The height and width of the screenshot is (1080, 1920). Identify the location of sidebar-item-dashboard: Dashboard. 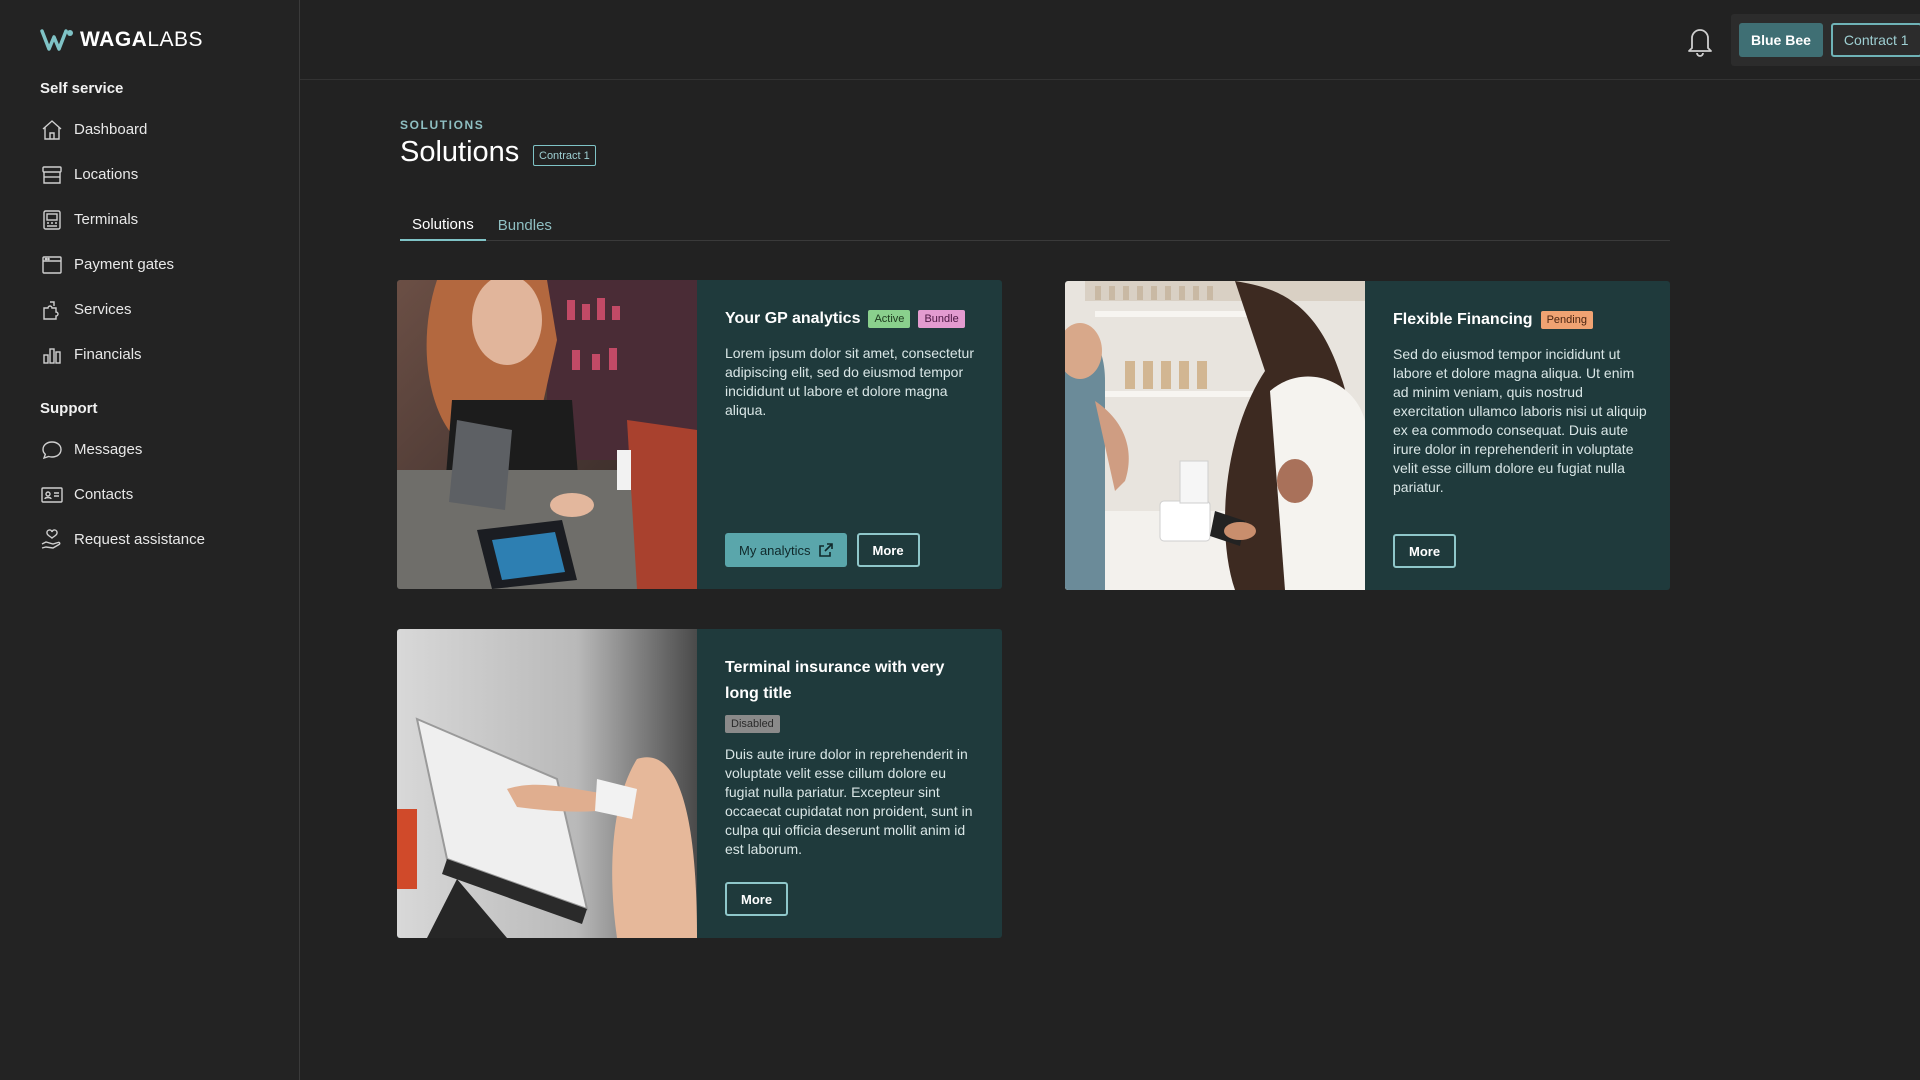
(160, 129).